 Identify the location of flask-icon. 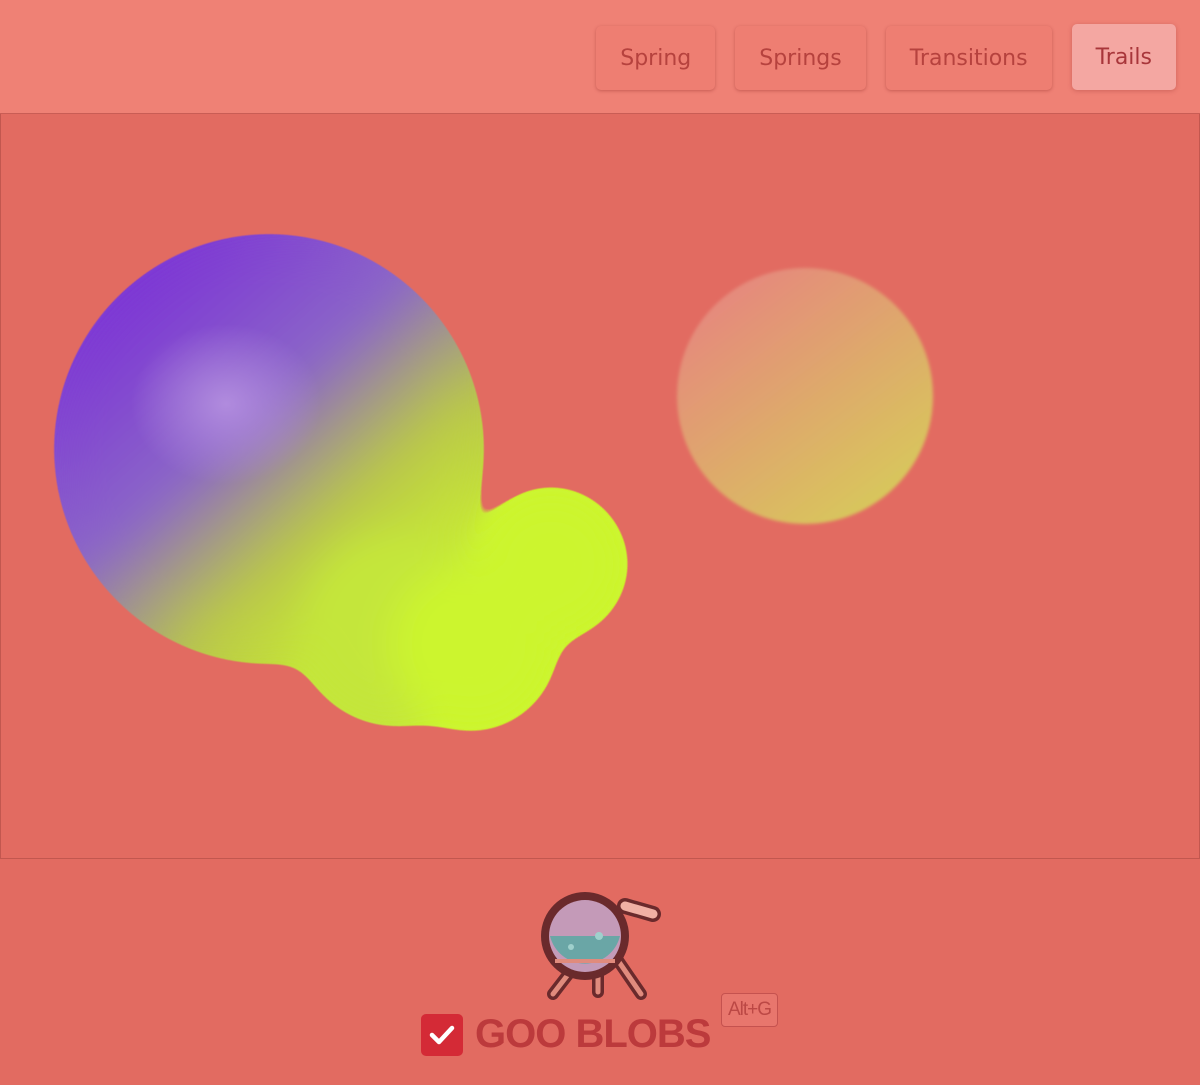
(601, 946).